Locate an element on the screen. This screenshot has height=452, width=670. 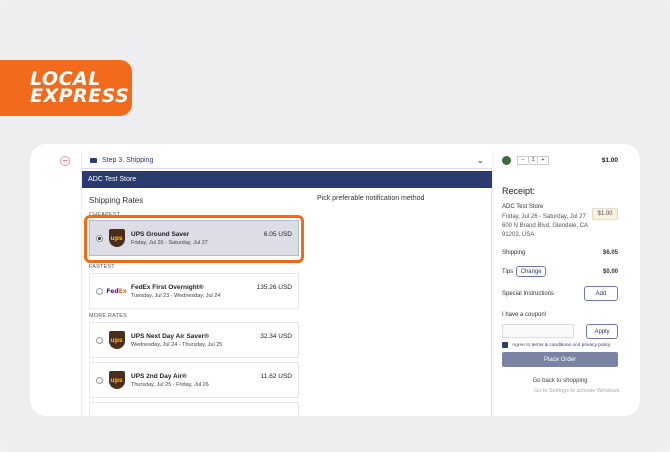
rate-price: 32.34 USD is located at coordinates (276, 336).